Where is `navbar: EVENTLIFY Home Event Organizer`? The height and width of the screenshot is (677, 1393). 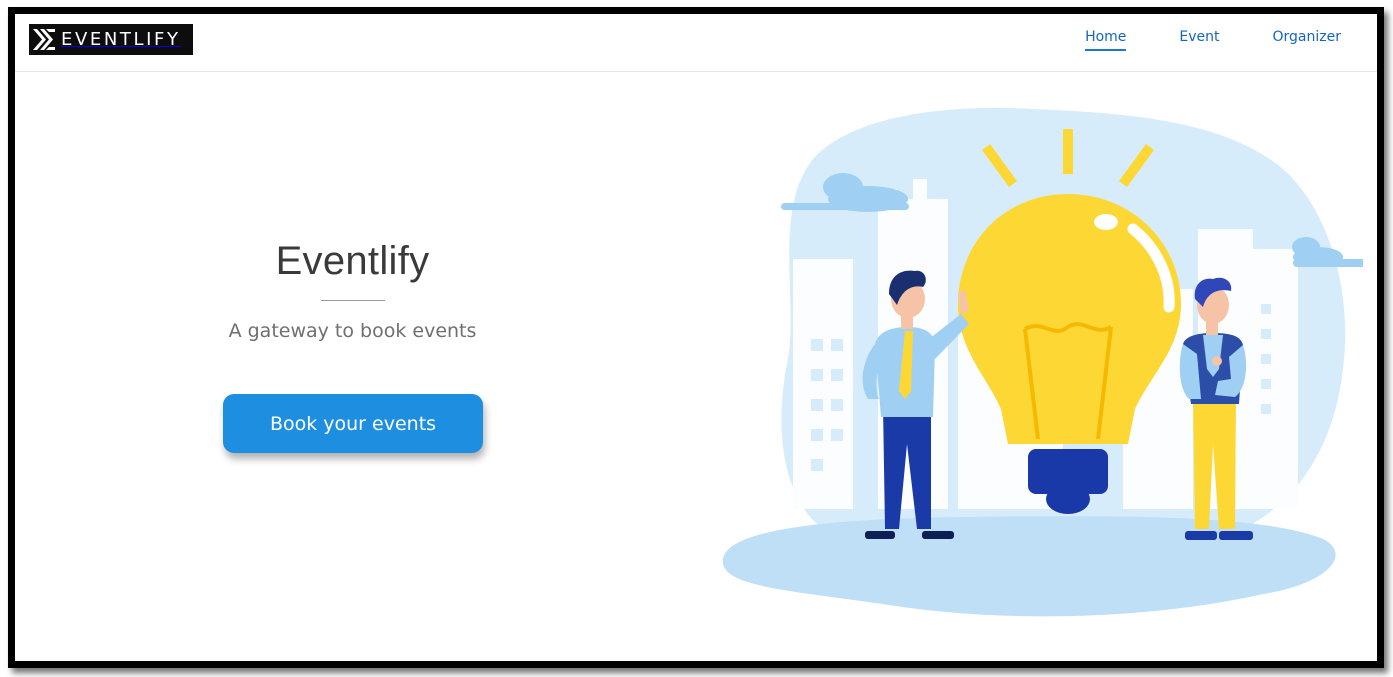
navbar: EVENTLIFY Home Event Organizer is located at coordinates (696, 43).